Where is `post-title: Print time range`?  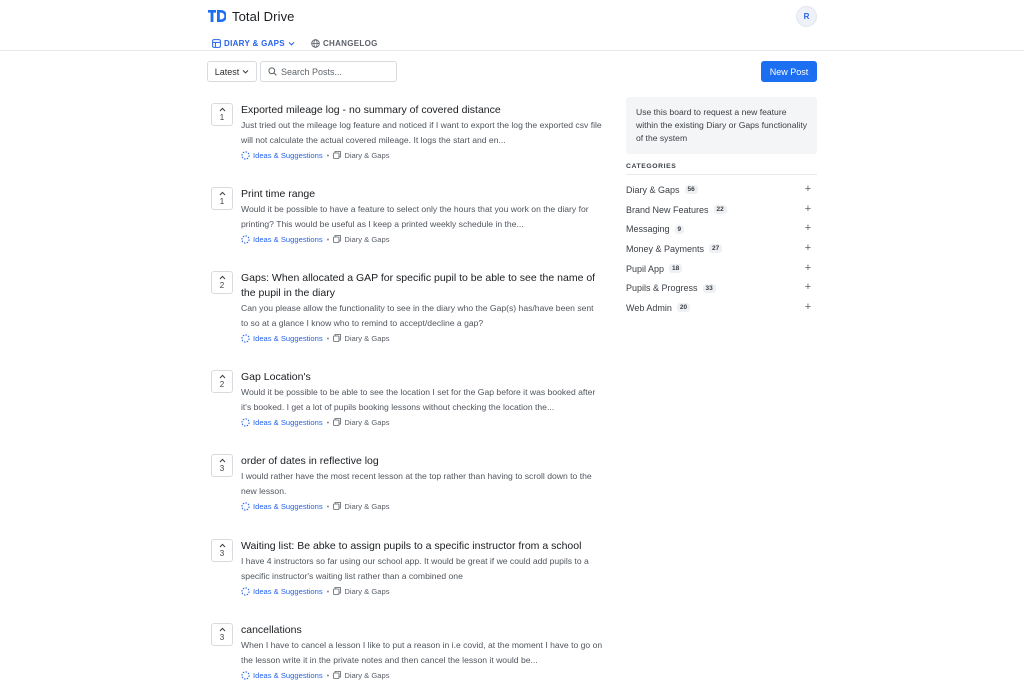
post-title: Print time range is located at coordinates (422, 194).